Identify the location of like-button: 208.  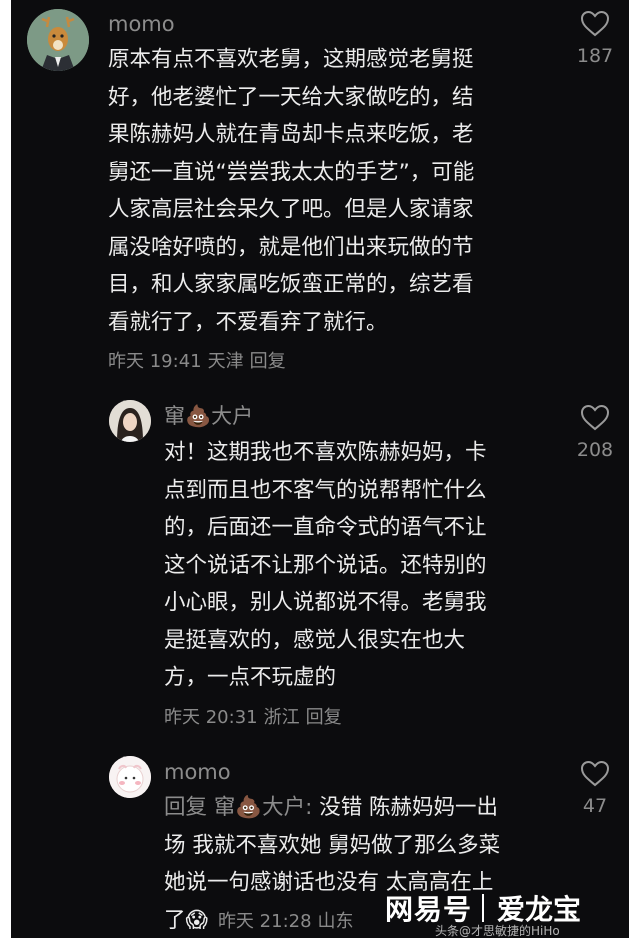
(595, 433).